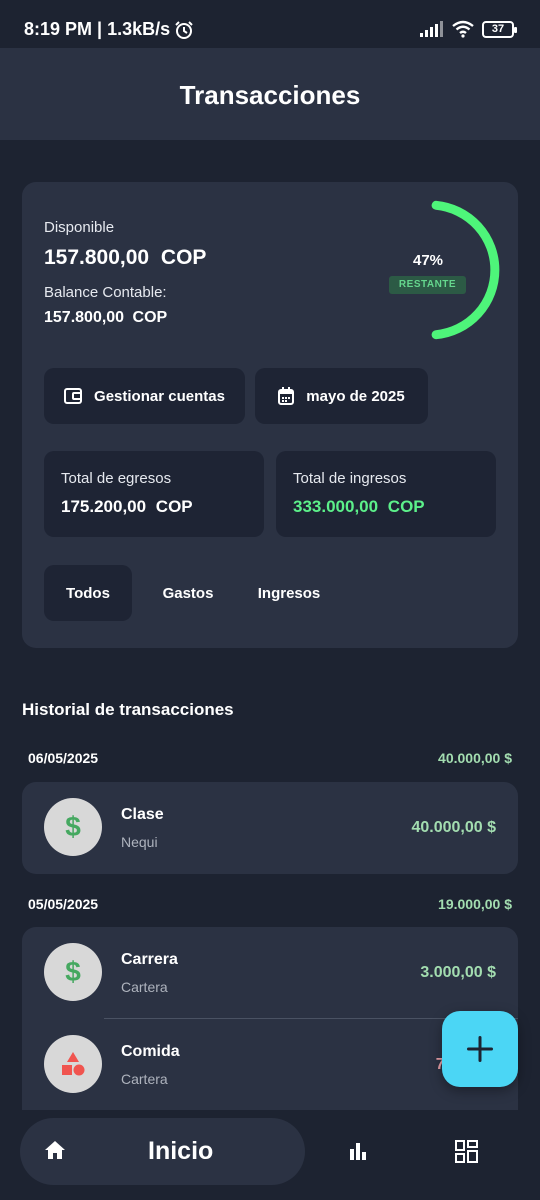 This screenshot has width=540, height=1200. What do you see at coordinates (359, 506) in the screenshot?
I see `income-value: 333.000,00 COP` at bounding box center [359, 506].